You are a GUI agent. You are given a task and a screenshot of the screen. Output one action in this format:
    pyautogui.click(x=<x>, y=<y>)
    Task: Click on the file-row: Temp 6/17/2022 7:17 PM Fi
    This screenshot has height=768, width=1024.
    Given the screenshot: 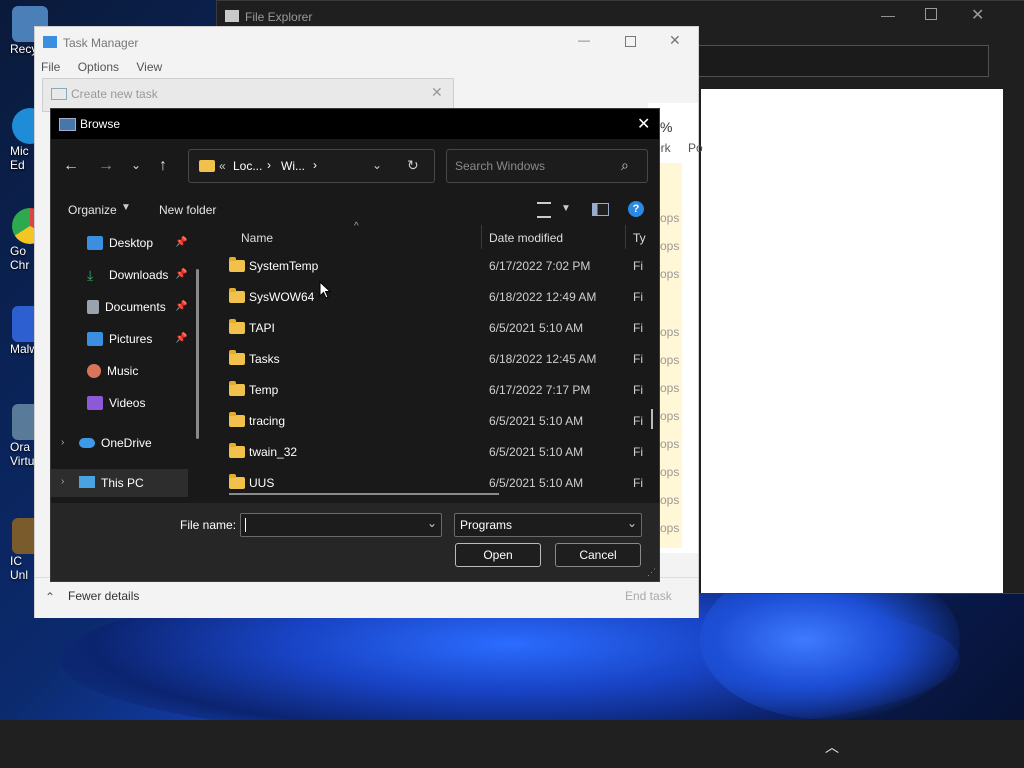 What is the action you would take?
    pyautogui.click(x=434, y=390)
    